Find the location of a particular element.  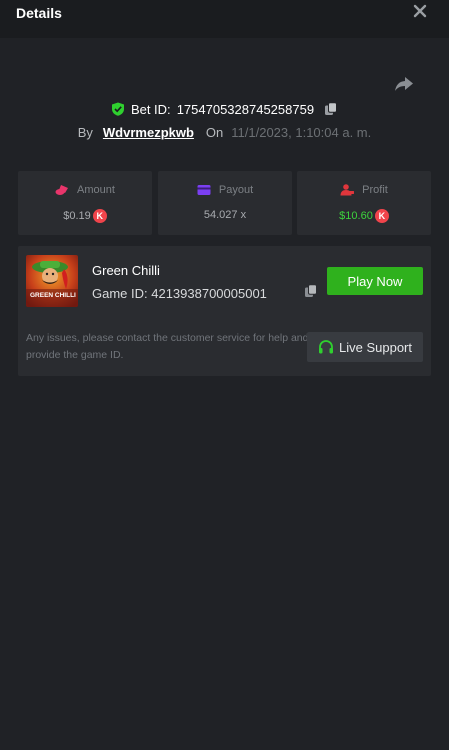

live-support-button: Live Support is located at coordinates (365, 347).